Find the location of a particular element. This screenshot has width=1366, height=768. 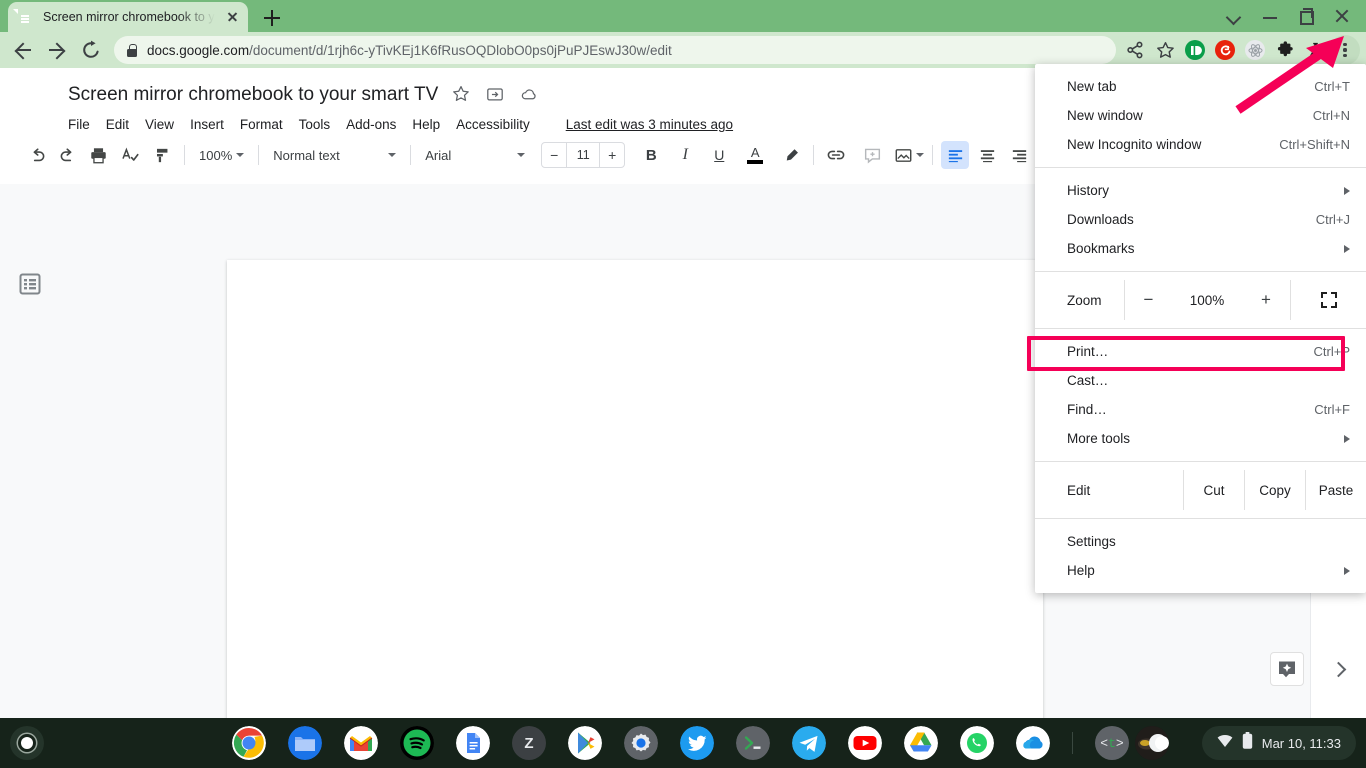

explore-button is located at coordinates (1287, 669).